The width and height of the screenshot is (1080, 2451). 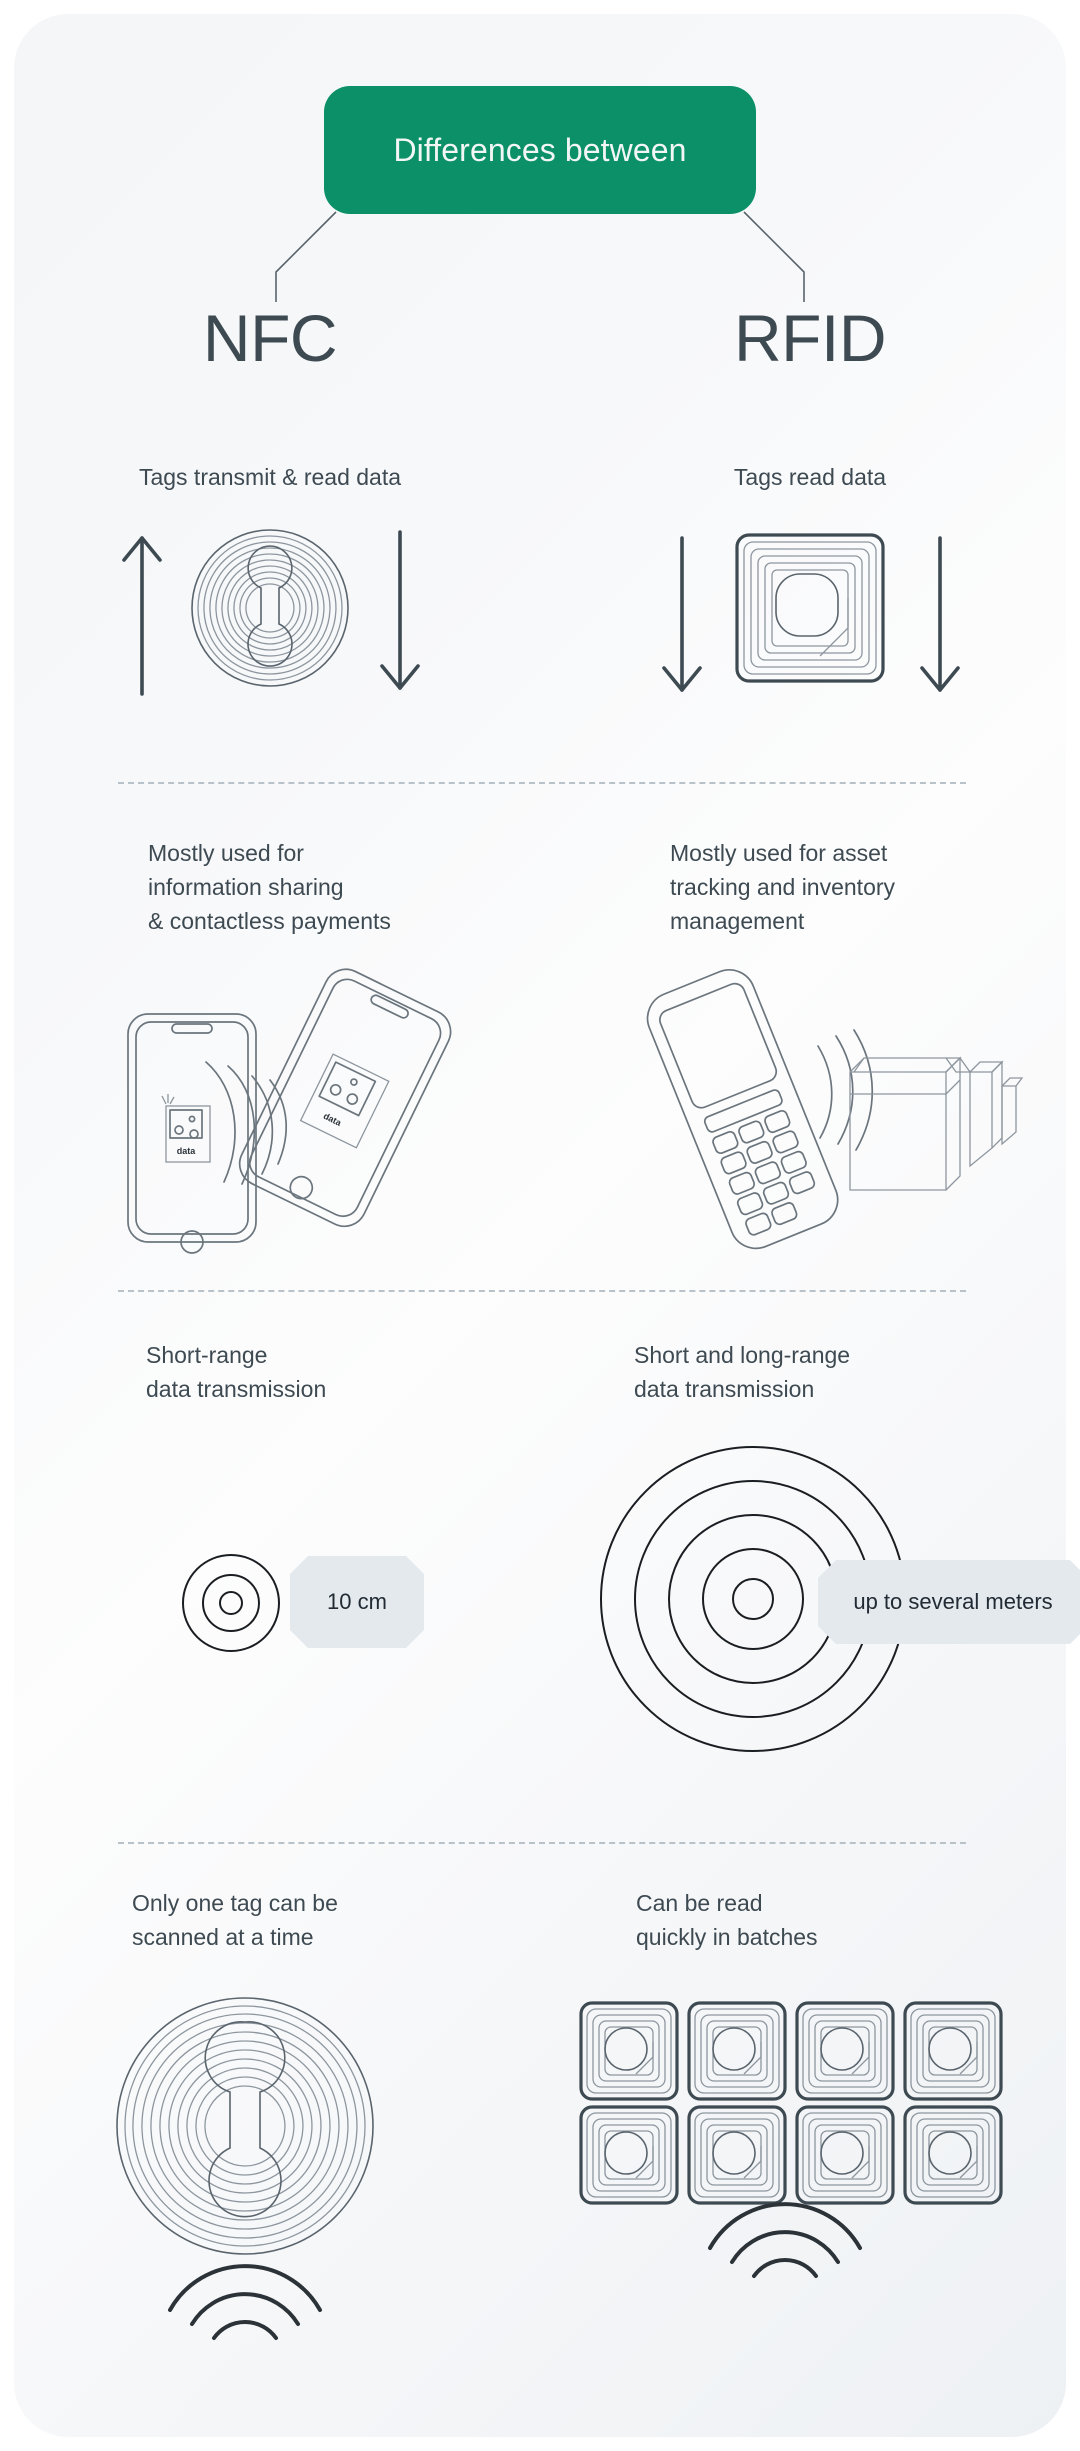 What do you see at coordinates (540, 620) in the screenshot?
I see `row-transmit: Tags transmit & read data Tags read data` at bounding box center [540, 620].